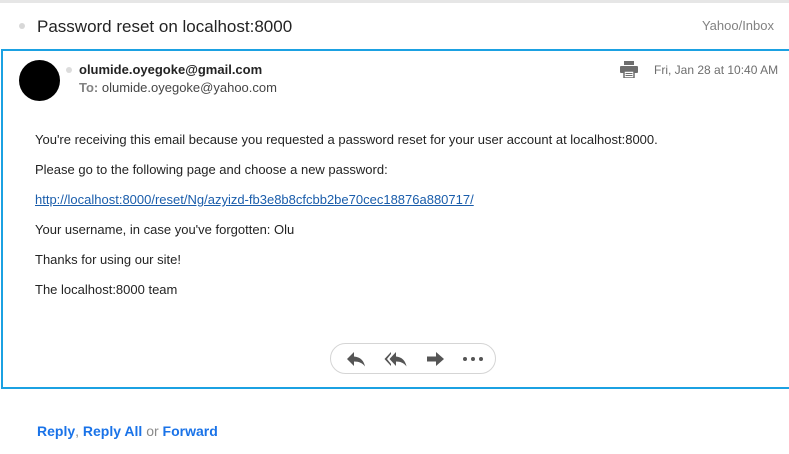  What do you see at coordinates (56, 431) in the screenshot?
I see `reply-link: Reply` at bounding box center [56, 431].